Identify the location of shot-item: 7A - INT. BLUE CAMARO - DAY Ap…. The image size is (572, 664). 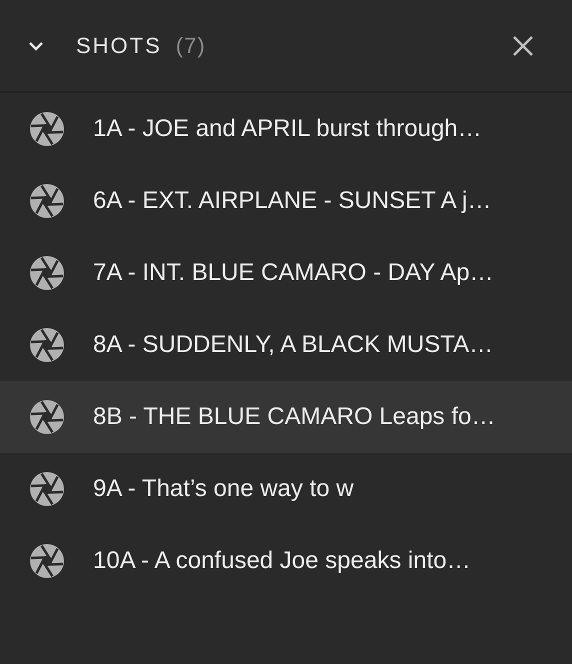
(286, 273).